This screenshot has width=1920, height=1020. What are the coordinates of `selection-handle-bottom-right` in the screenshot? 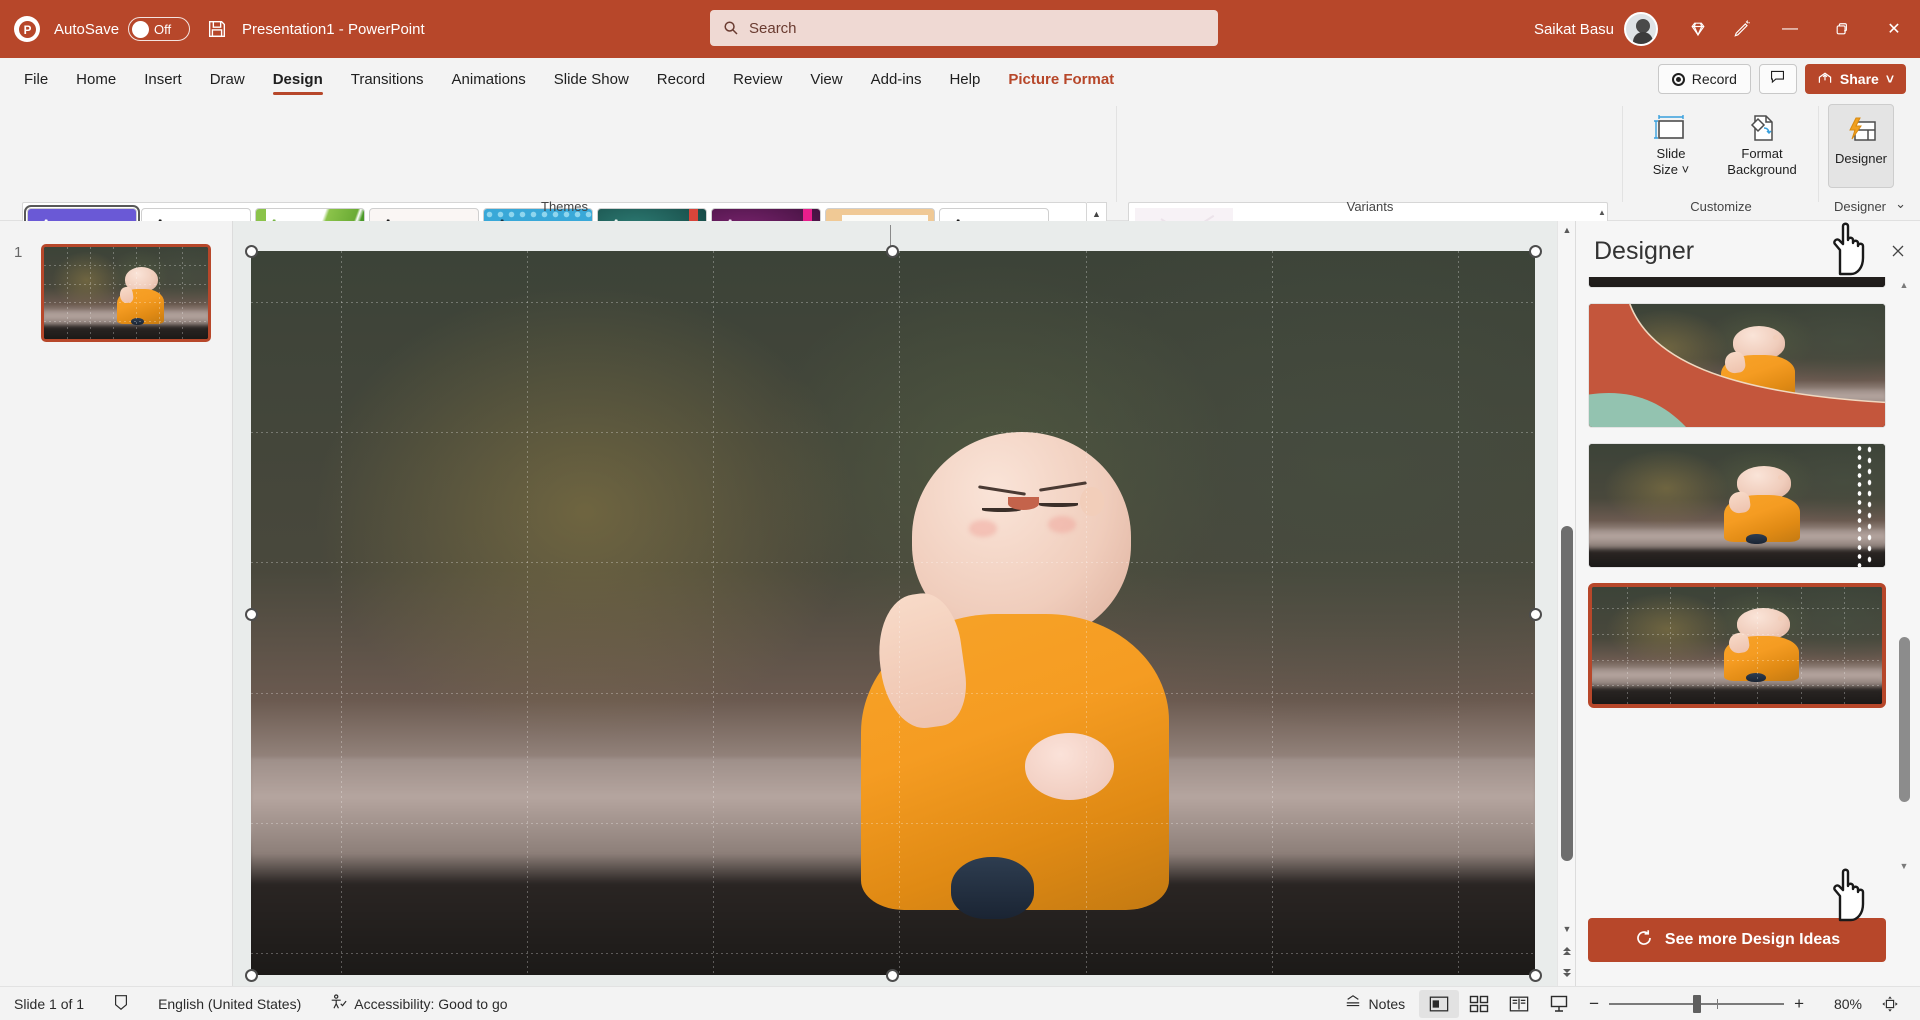 It's located at (1535, 975).